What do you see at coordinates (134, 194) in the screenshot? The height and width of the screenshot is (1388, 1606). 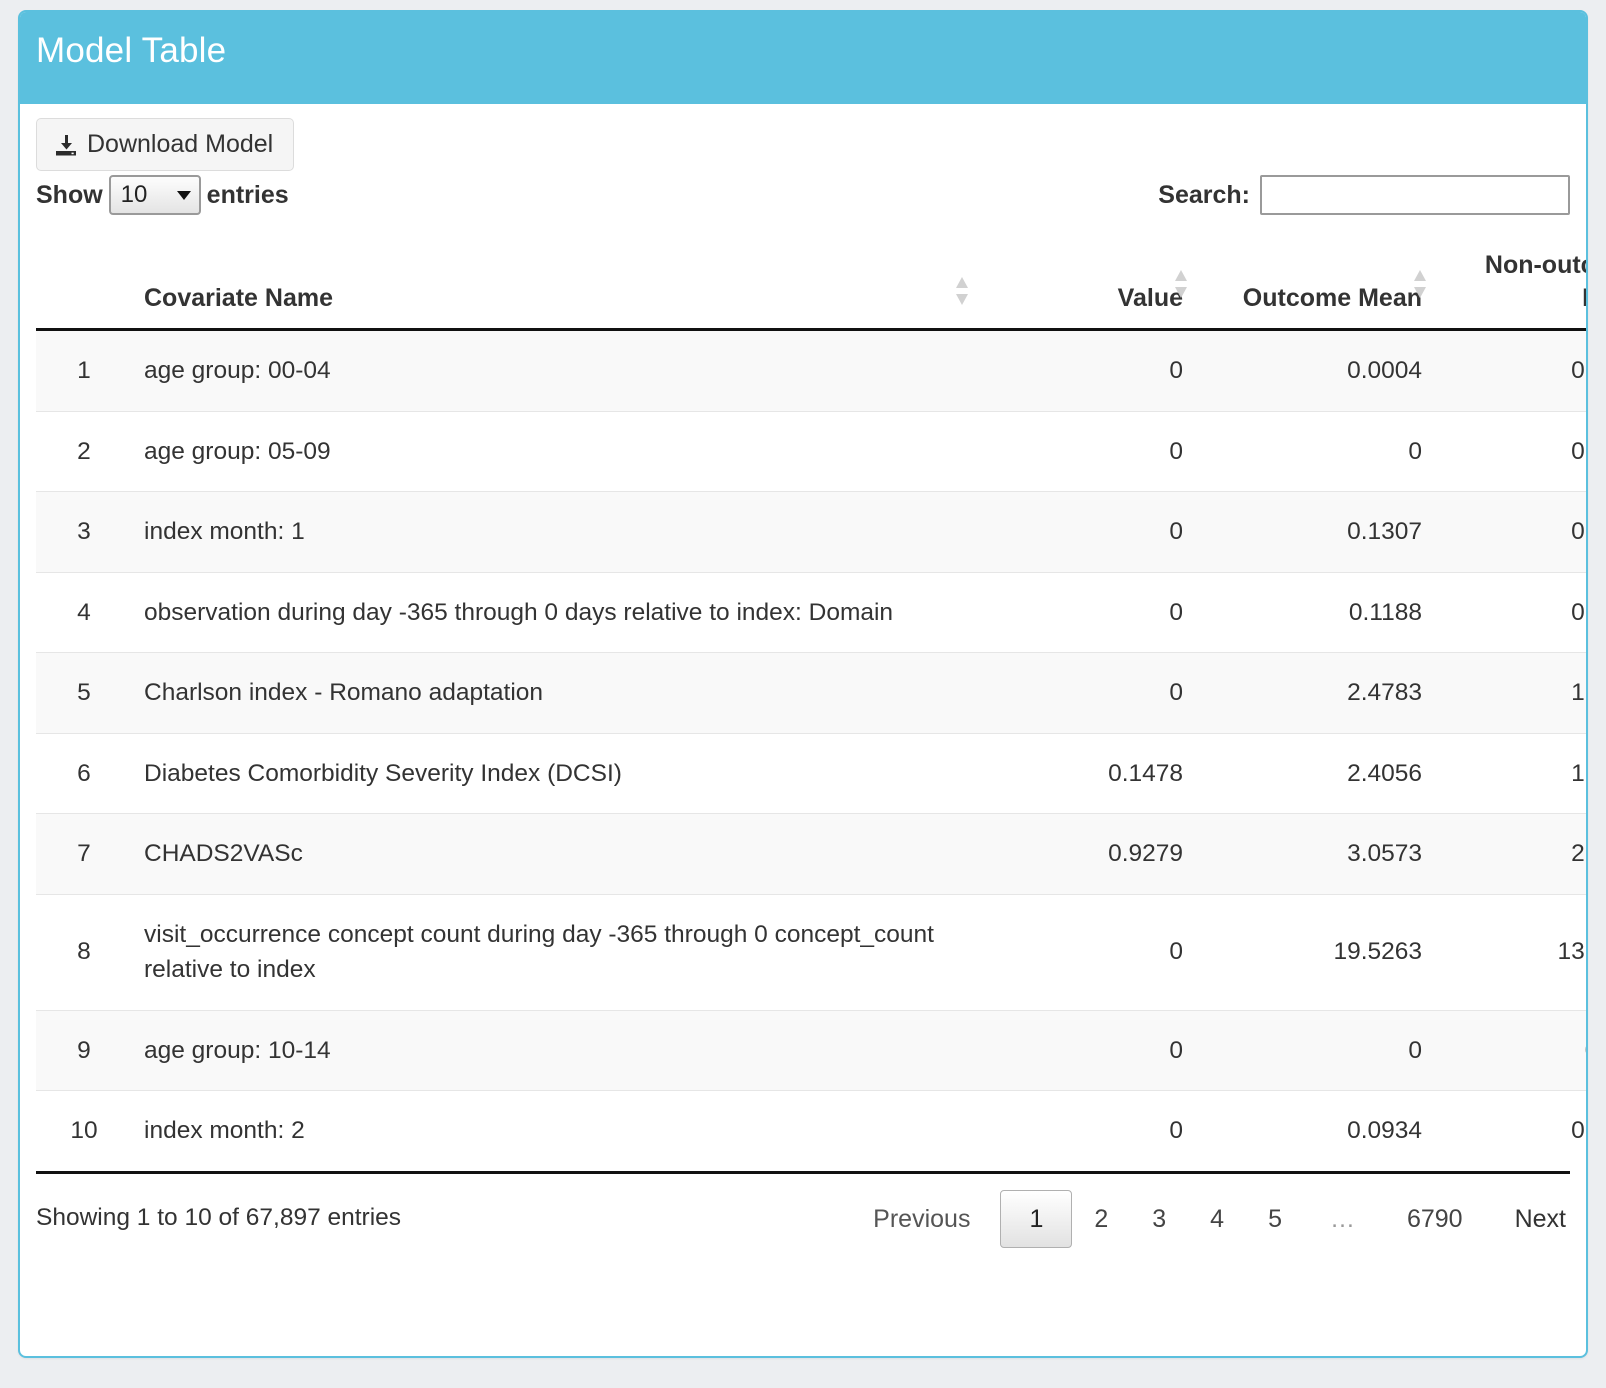 I see `entries-per-page-value: 10` at bounding box center [134, 194].